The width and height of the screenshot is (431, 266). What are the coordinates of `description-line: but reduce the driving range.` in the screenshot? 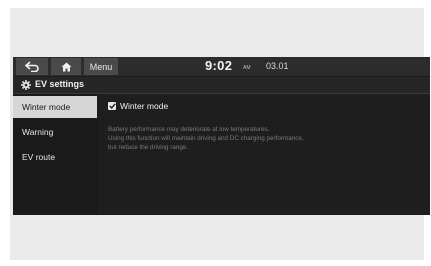 It's located at (148, 147).